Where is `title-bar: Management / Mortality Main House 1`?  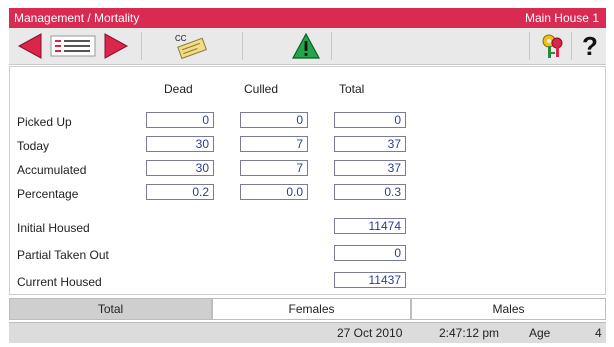 title-bar: Management / Mortality Main House 1 is located at coordinates (307, 18).